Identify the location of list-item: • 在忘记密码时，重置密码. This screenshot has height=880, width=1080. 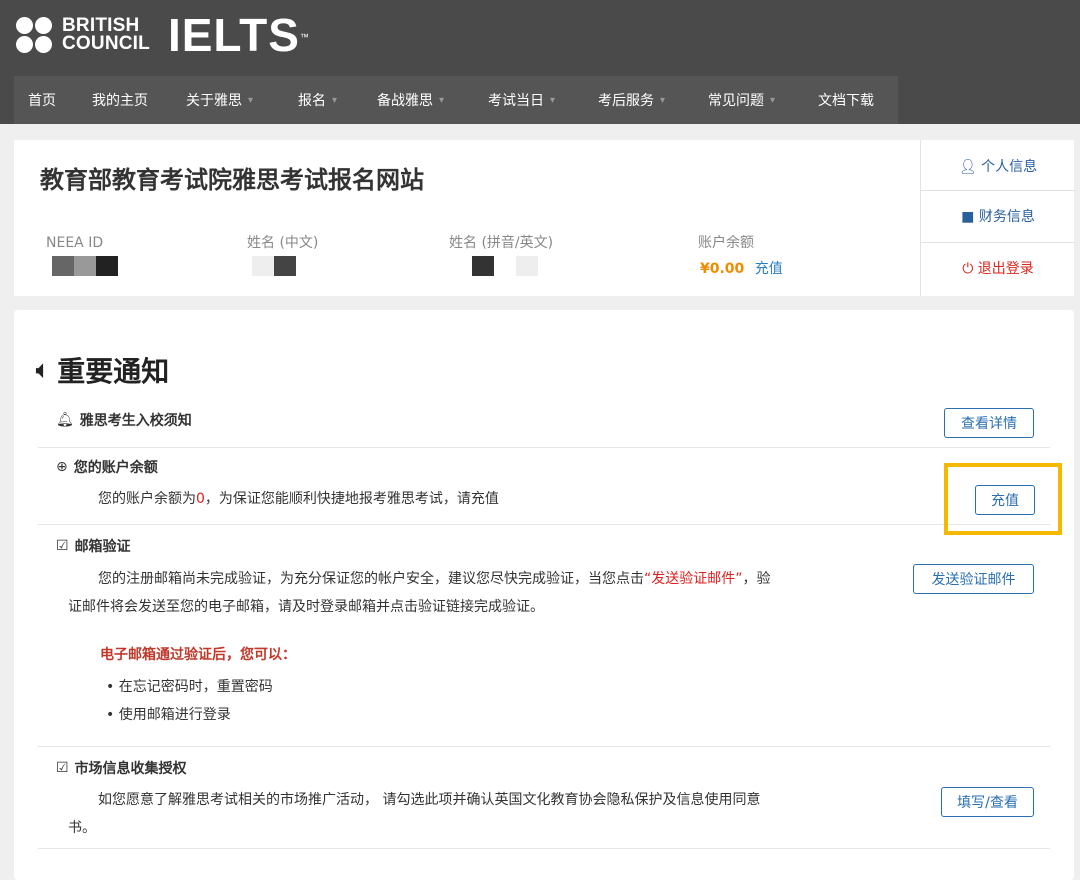
(189, 687).